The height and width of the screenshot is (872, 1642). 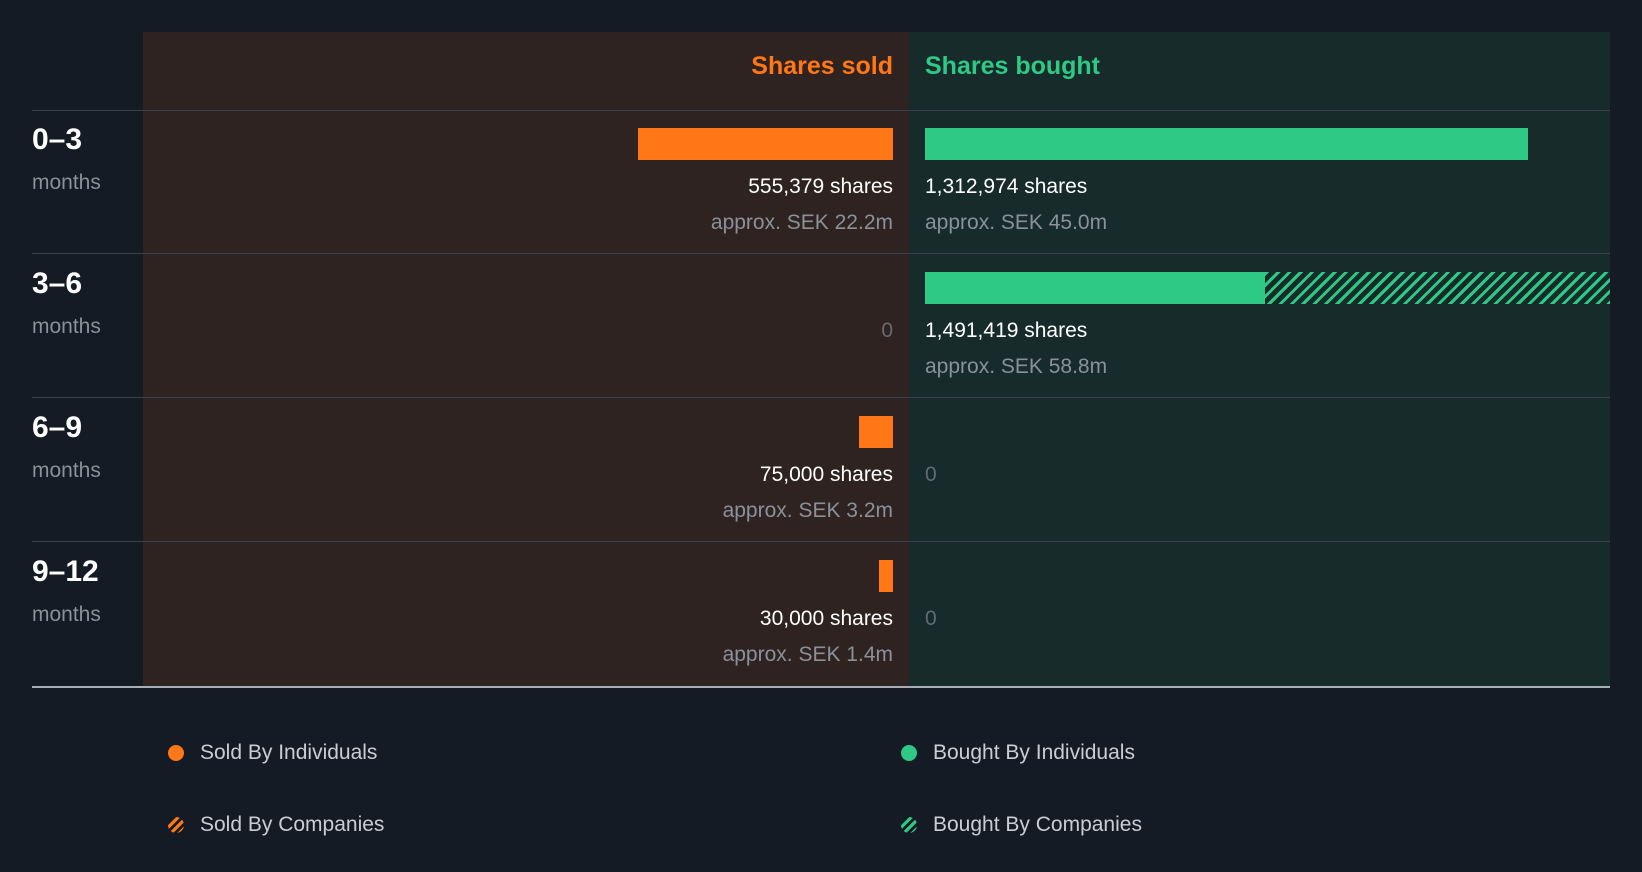 I want to click on legend-sold-individuals: Sold By Individuals, so click(x=272, y=753).